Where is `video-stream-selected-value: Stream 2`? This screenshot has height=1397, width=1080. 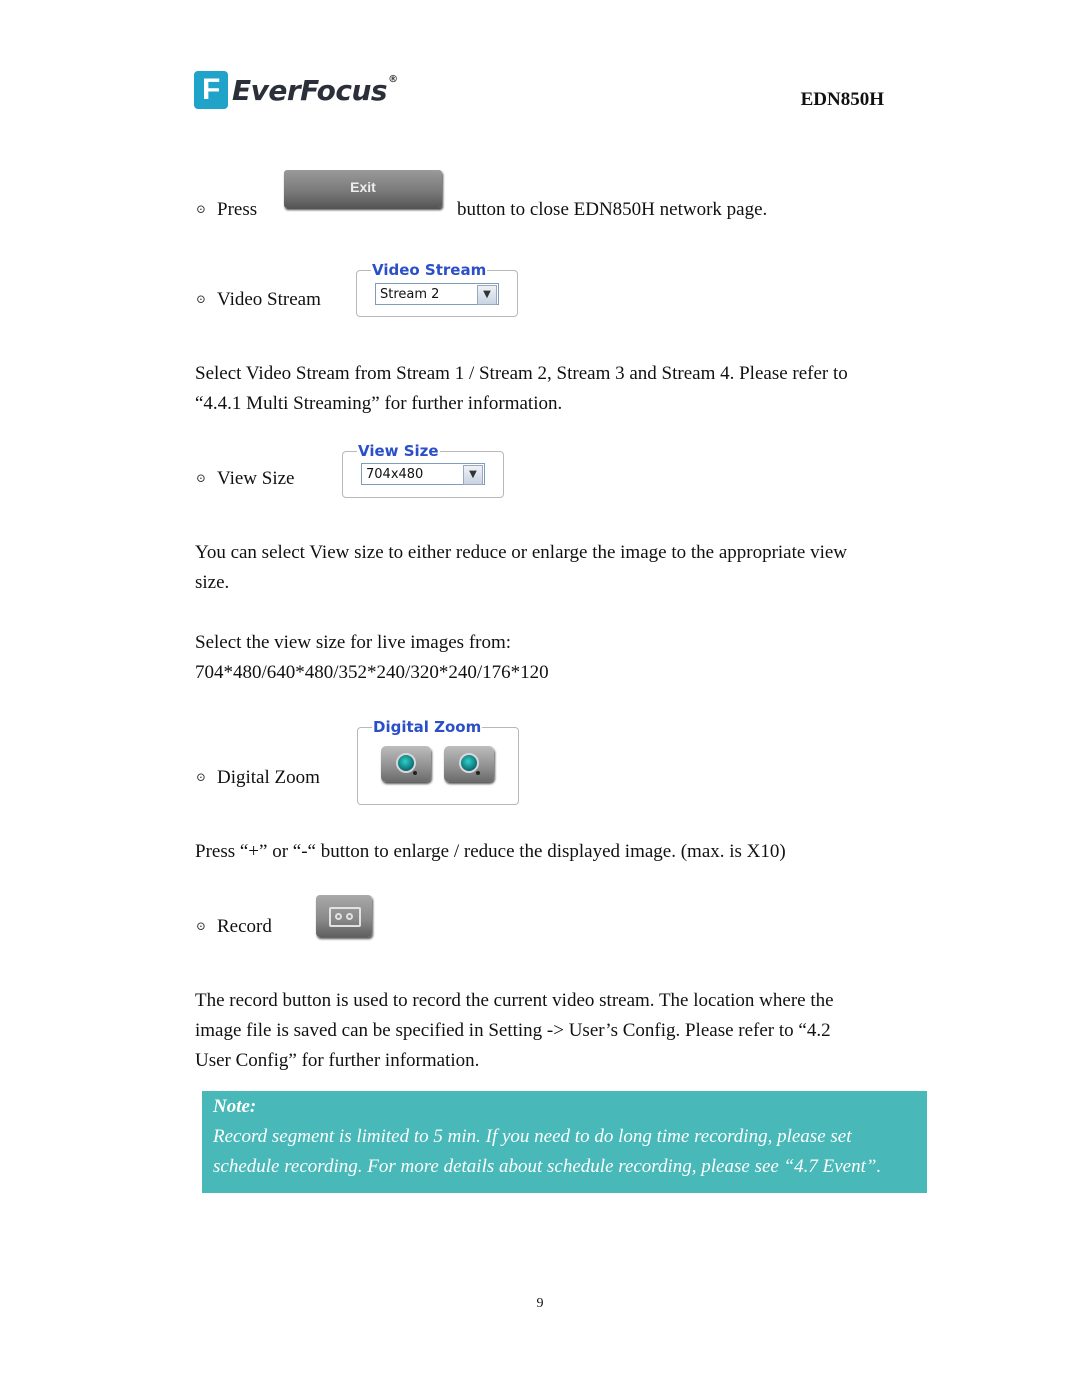 video-stream-selected-value: Stream 2 is located at coordinates (410, 294).